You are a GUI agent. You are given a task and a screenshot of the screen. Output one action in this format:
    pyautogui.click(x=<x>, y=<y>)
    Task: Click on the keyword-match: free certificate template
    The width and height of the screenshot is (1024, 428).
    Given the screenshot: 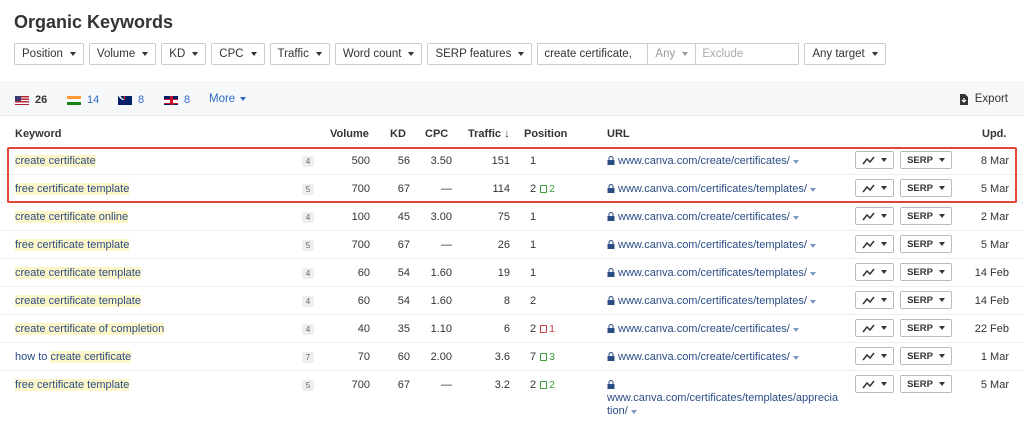 What is the action you would take?
    pyautogui.click(x=72, y=245)
    